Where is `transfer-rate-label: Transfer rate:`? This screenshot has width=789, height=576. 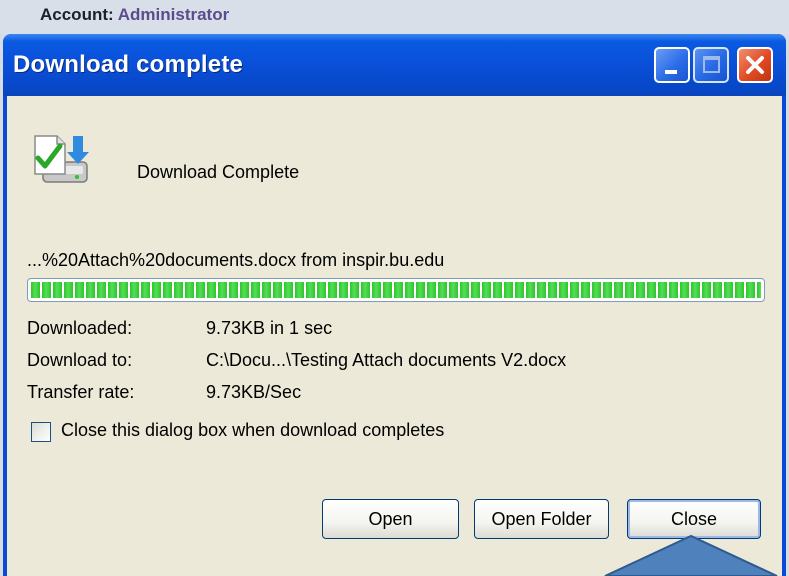 transfer-rate-label: Transfer rate: is located at coordinates (81, 392).